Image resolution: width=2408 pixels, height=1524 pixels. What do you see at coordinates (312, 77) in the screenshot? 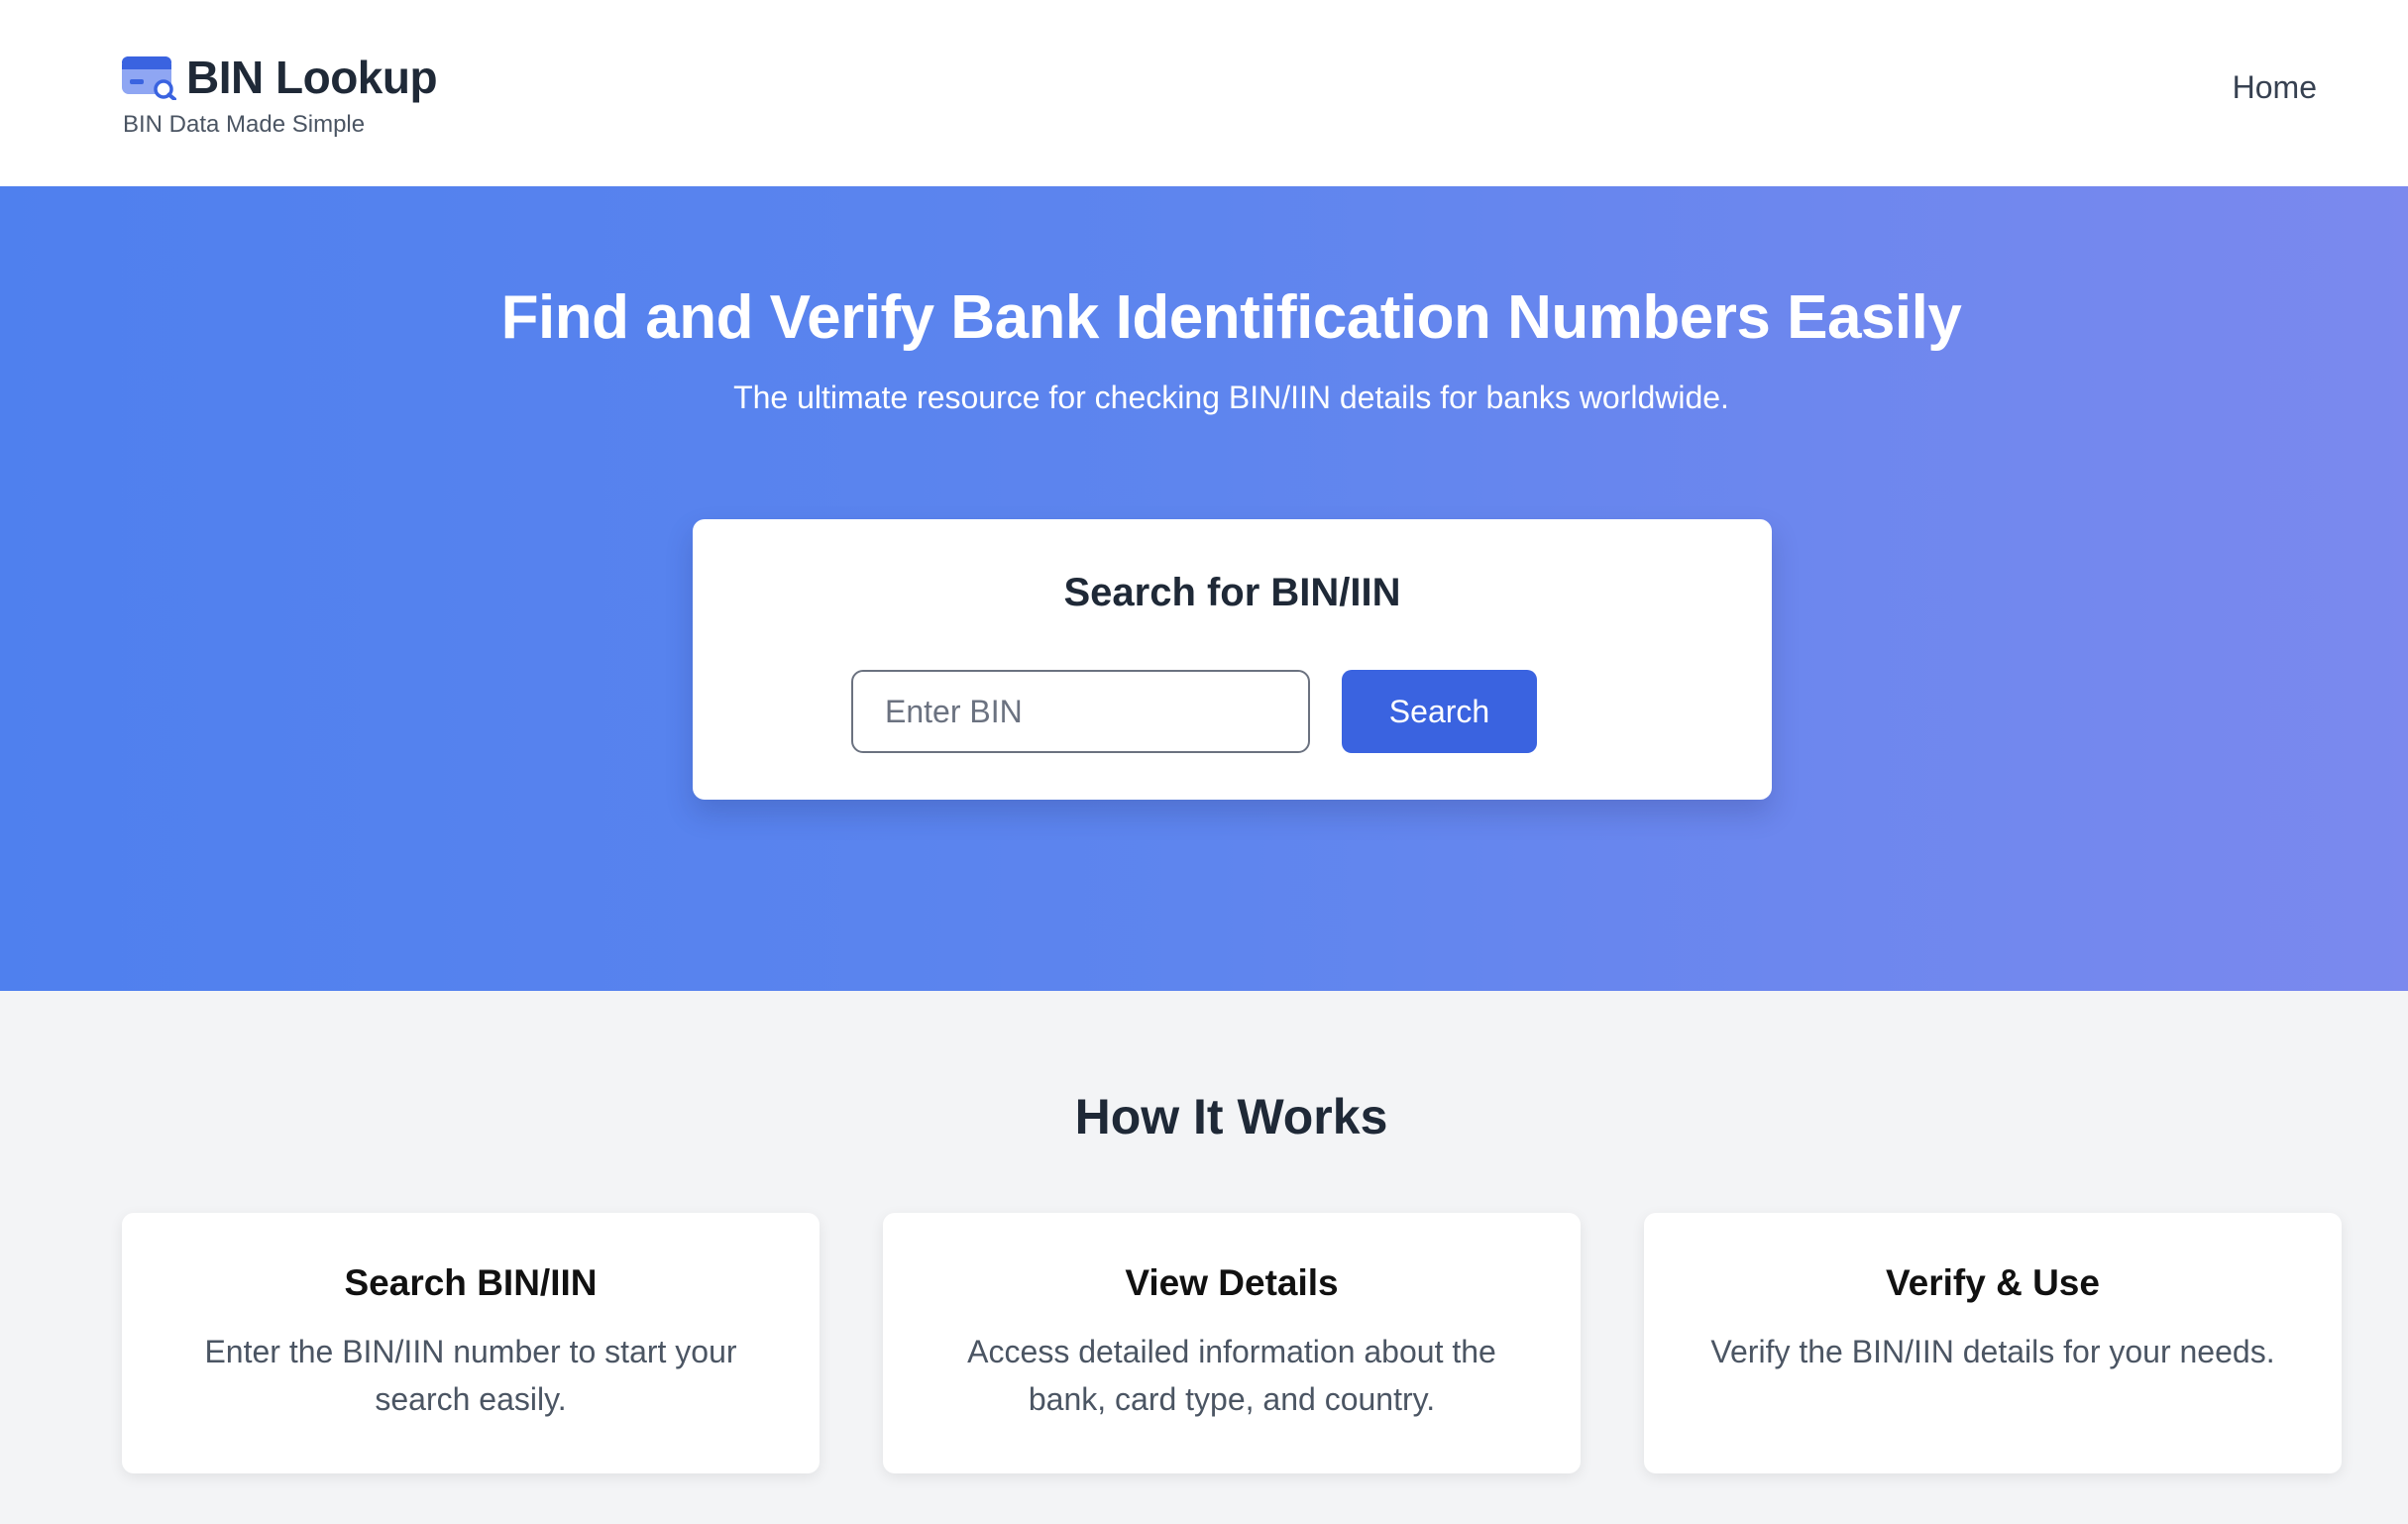
I see `brand-name: BIN Lookup` at bounding box center [312, 77].